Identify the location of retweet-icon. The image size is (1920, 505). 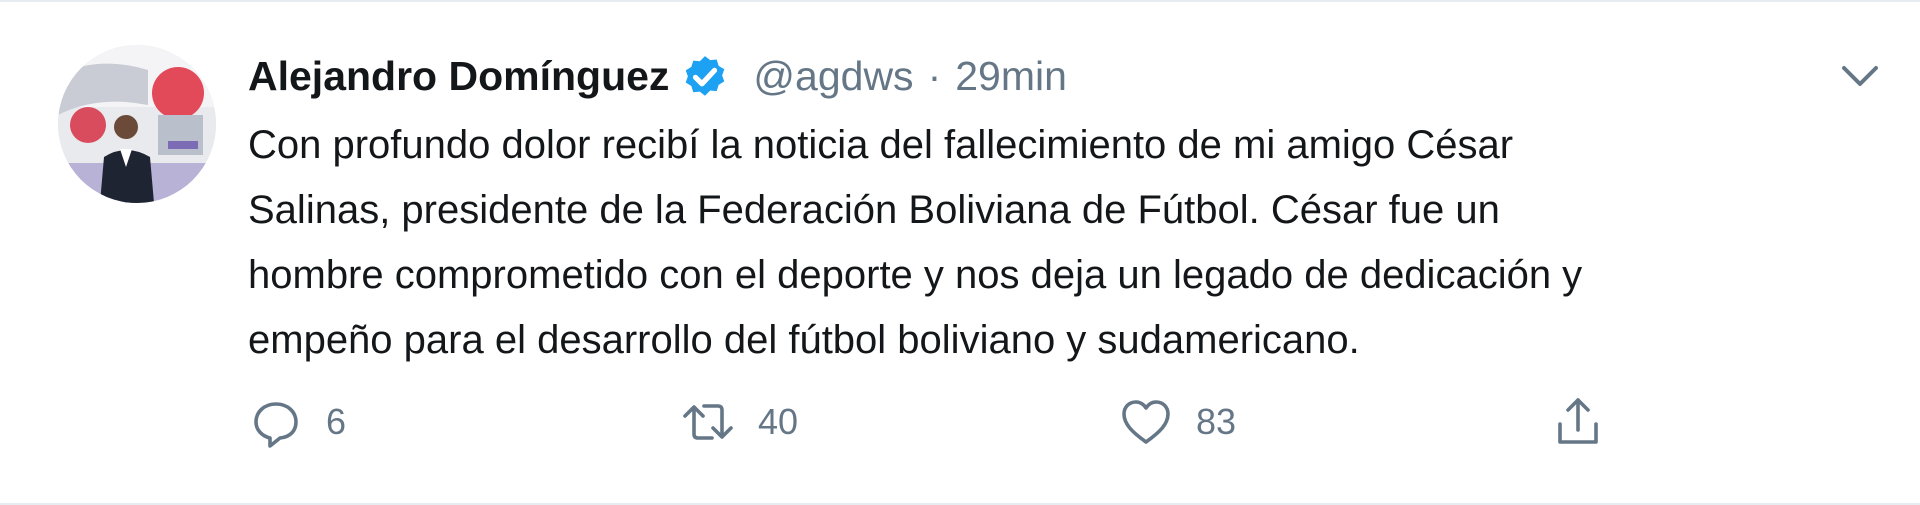
(708, 422).